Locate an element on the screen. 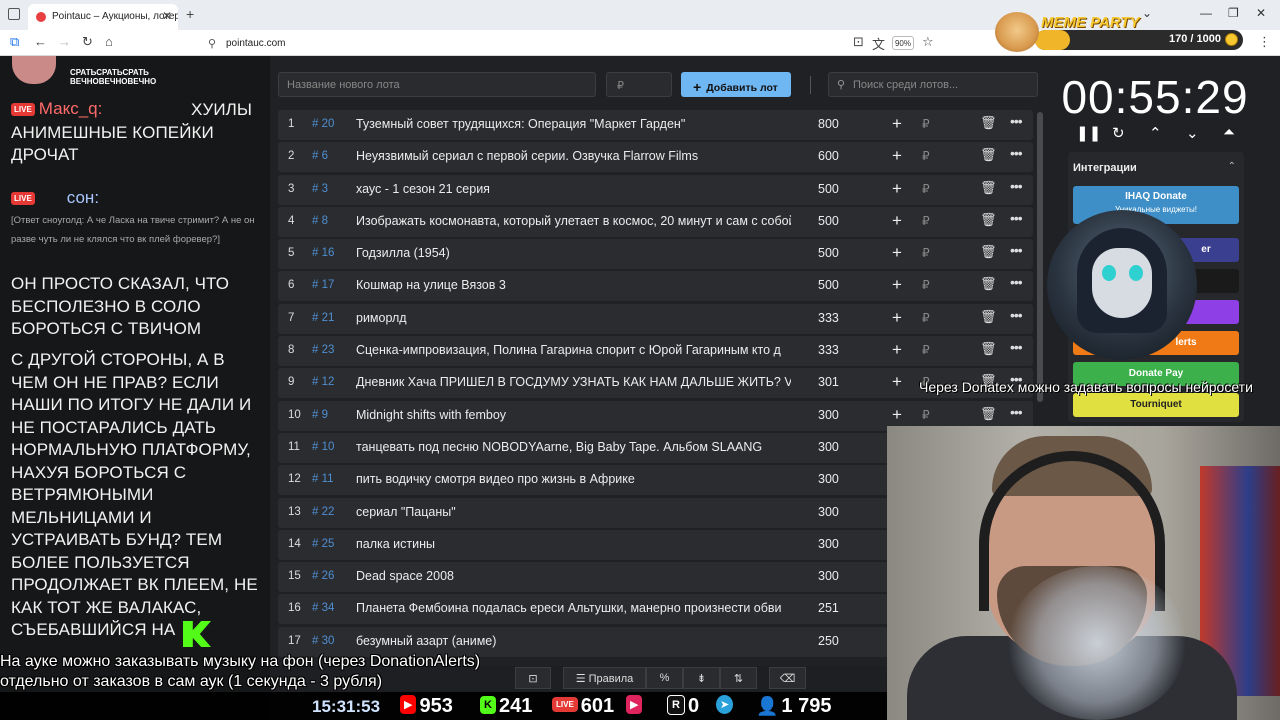  save-lots-button: ⊡ is located at coordinates (533, 678).